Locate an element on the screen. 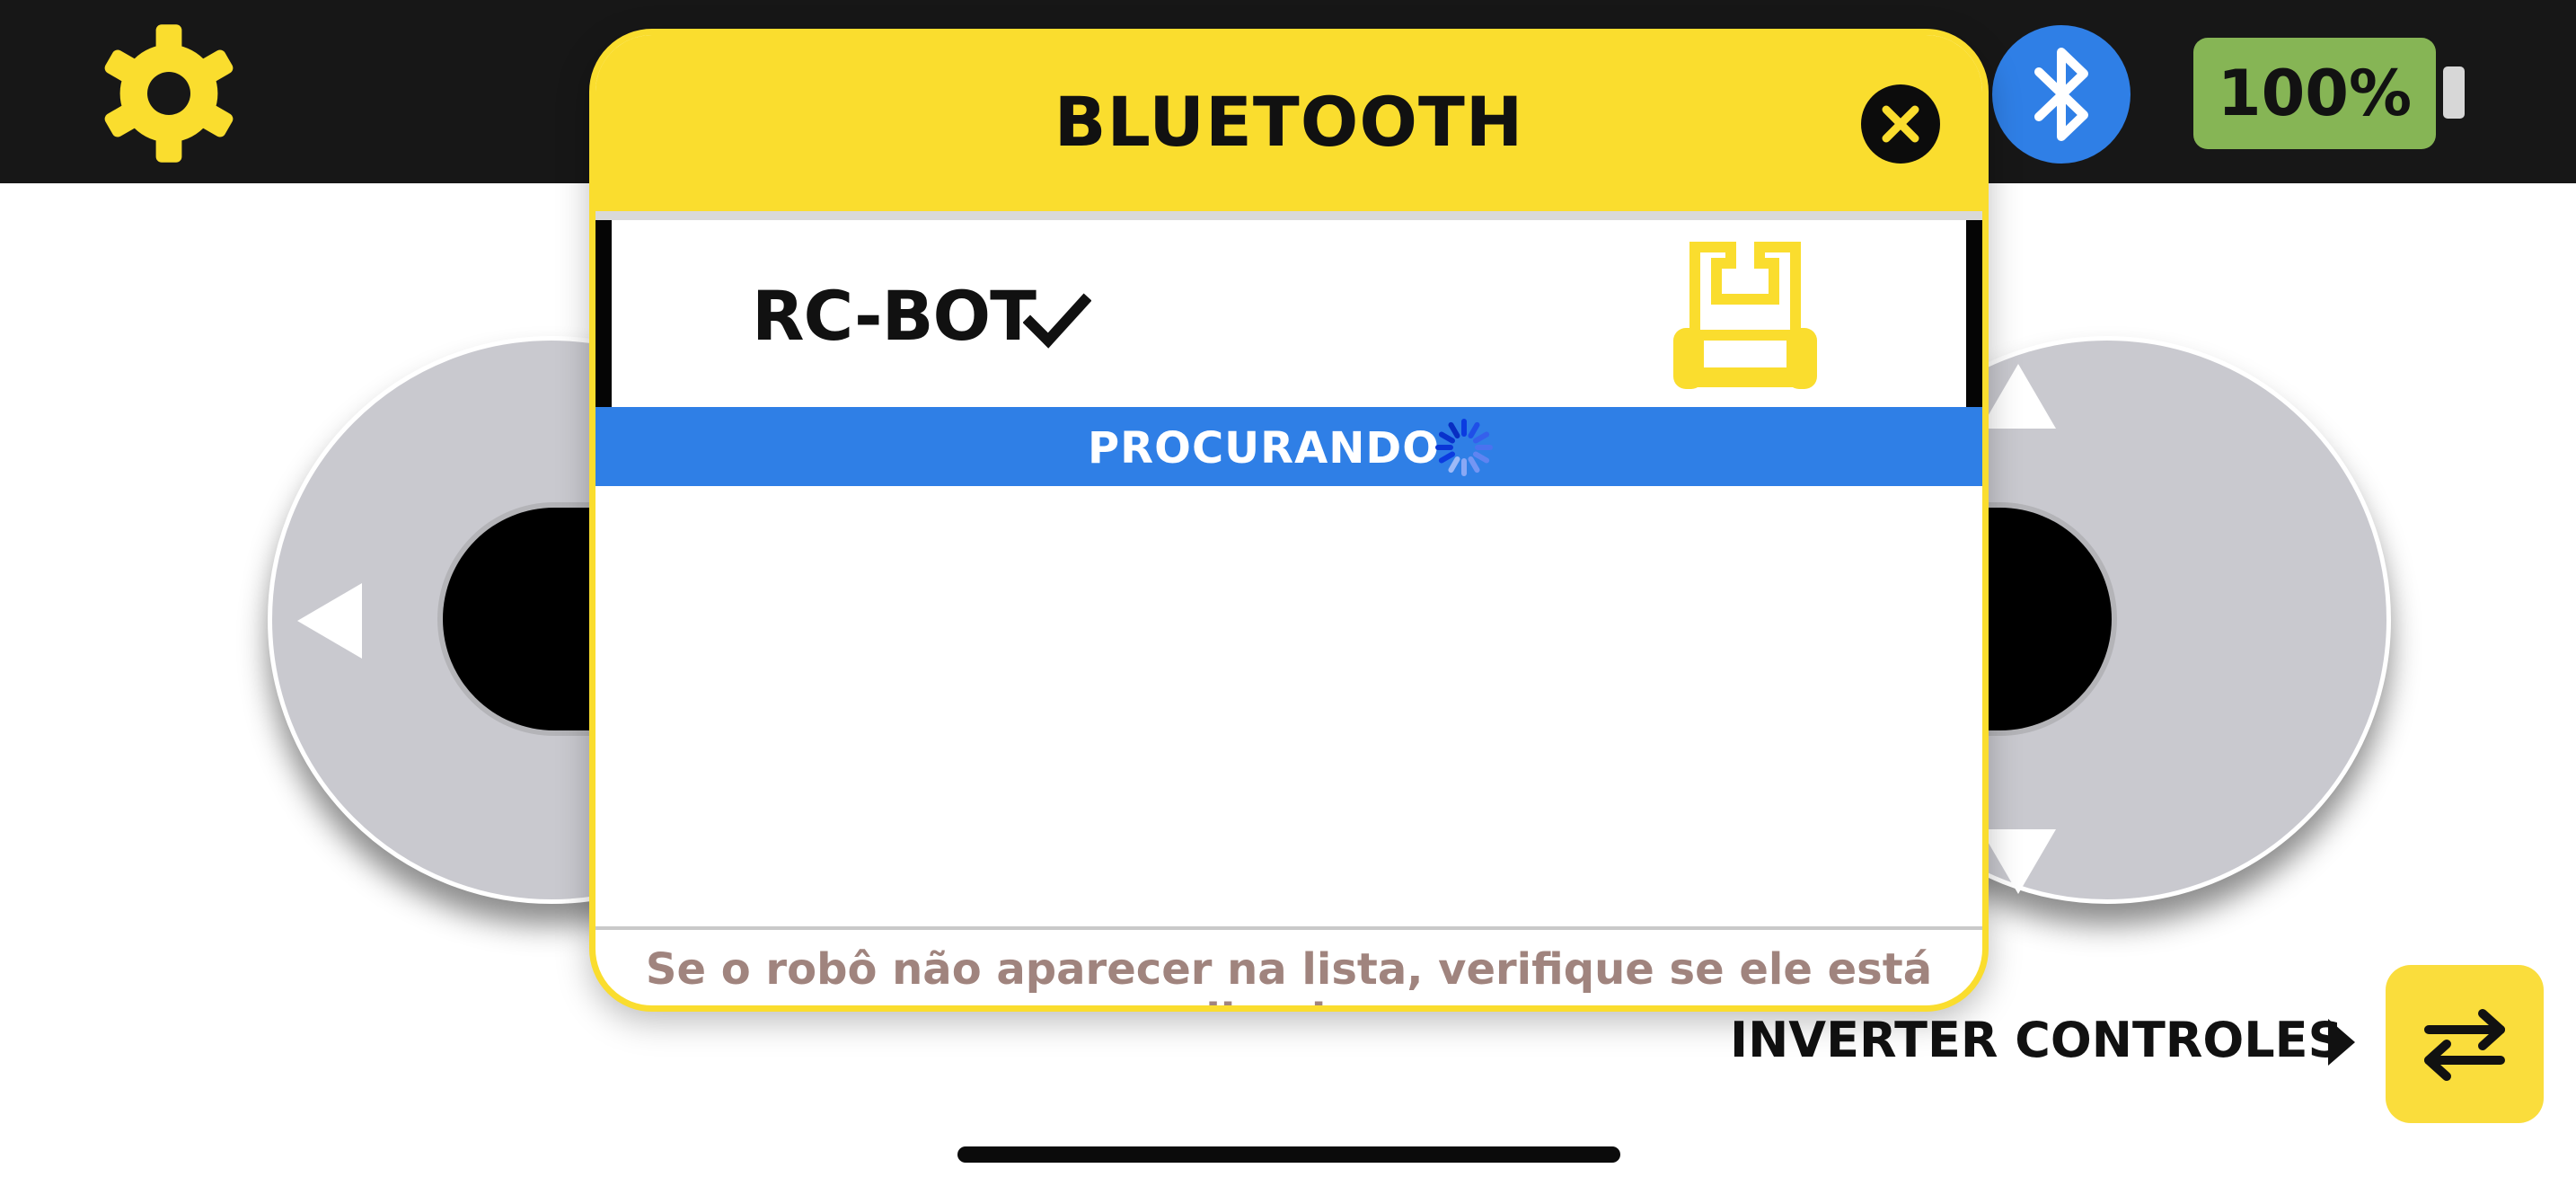 The image size is (2576, 1186). home-indicator is located at coordinates (1288, 1154).